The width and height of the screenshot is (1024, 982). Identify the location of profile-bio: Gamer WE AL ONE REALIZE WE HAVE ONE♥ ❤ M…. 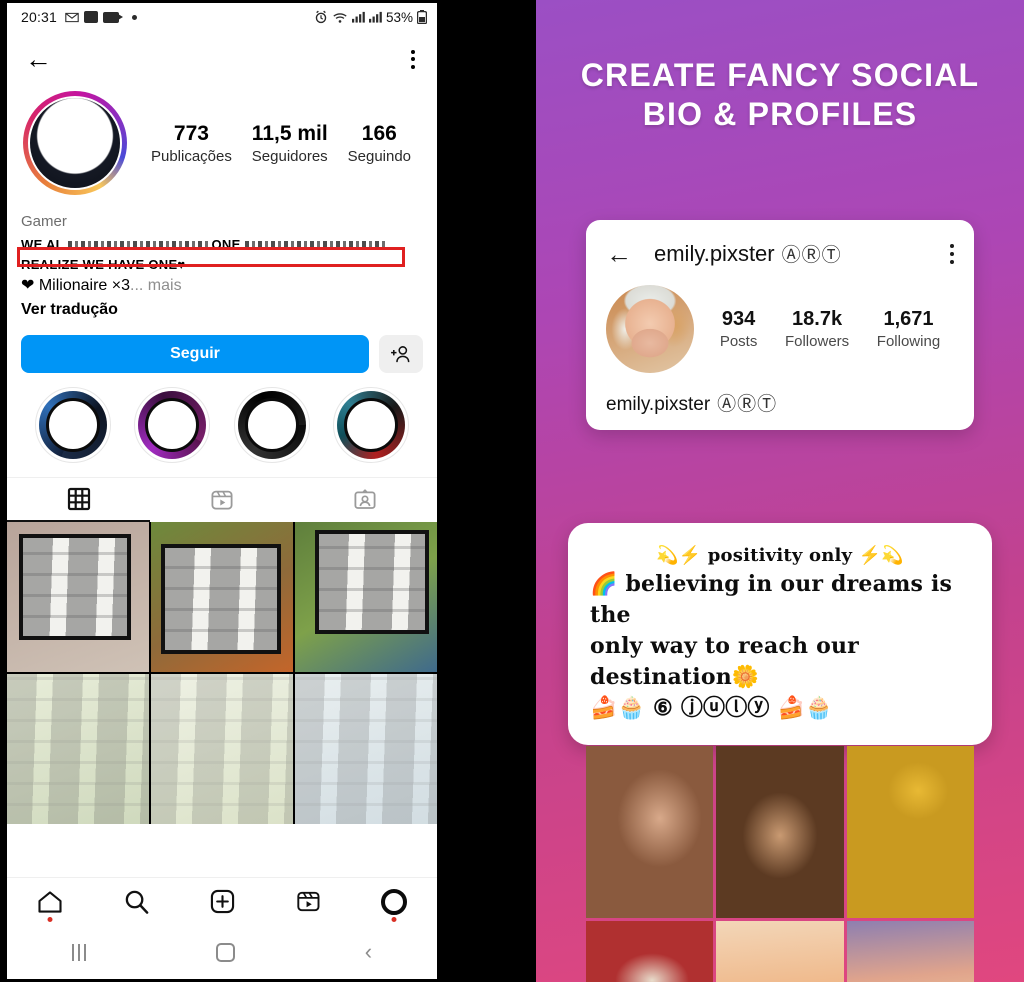
(222, 265).